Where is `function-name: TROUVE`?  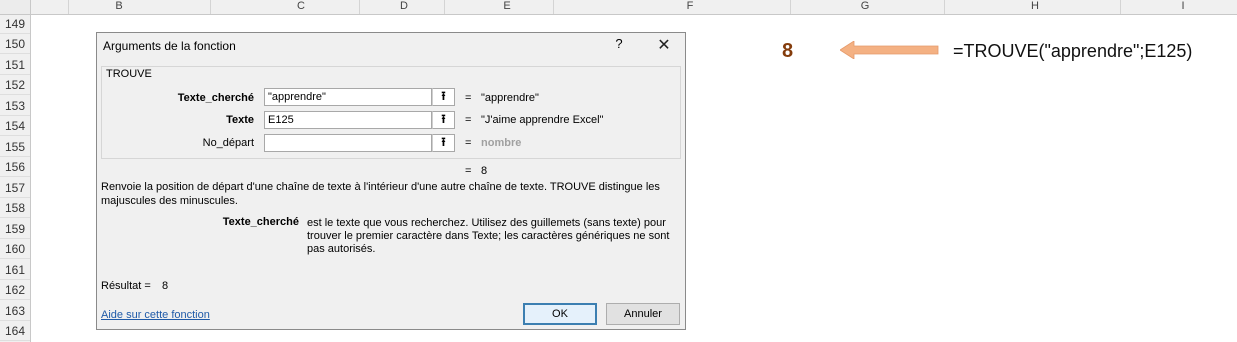 function-name: TROUVE is located at coordinates (129, 74).